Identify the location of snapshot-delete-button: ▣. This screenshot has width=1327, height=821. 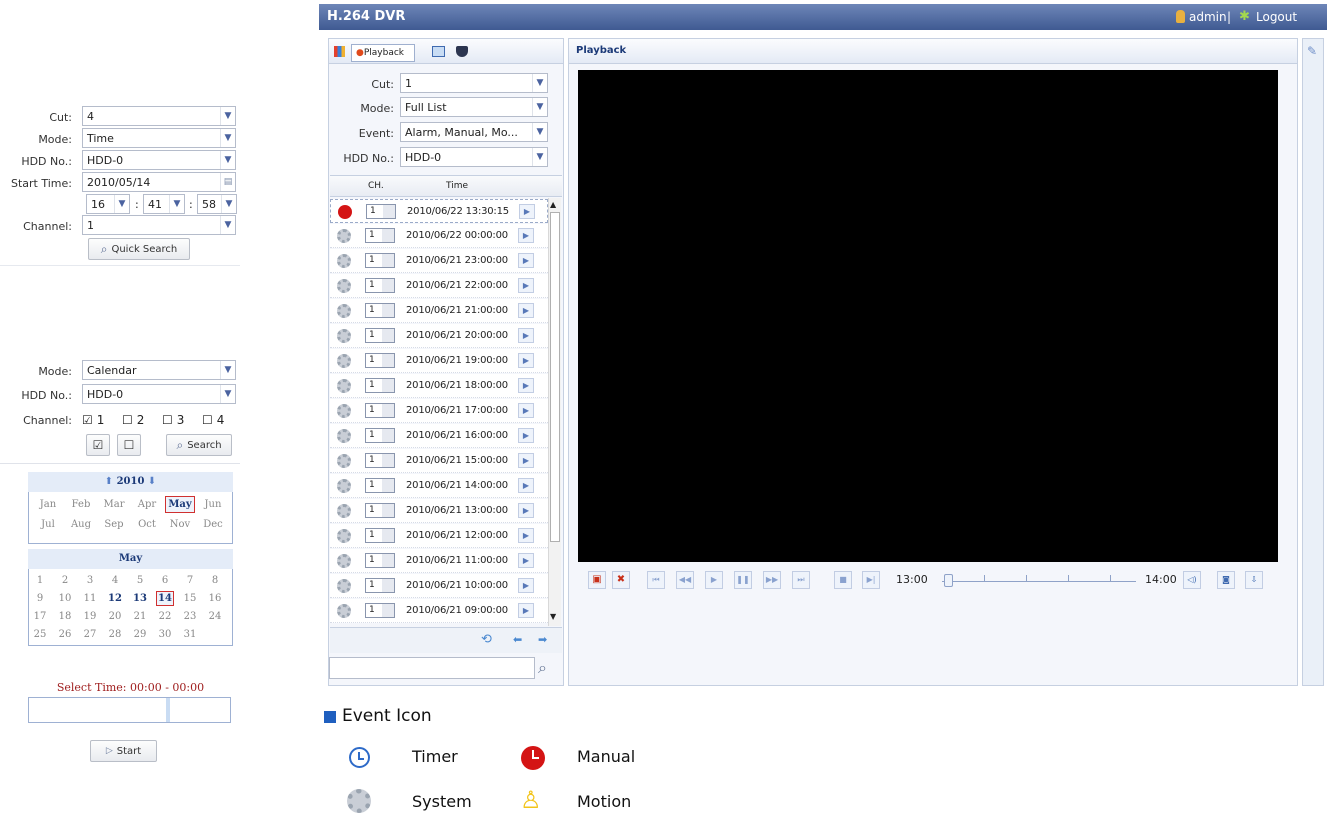
(597, 580).